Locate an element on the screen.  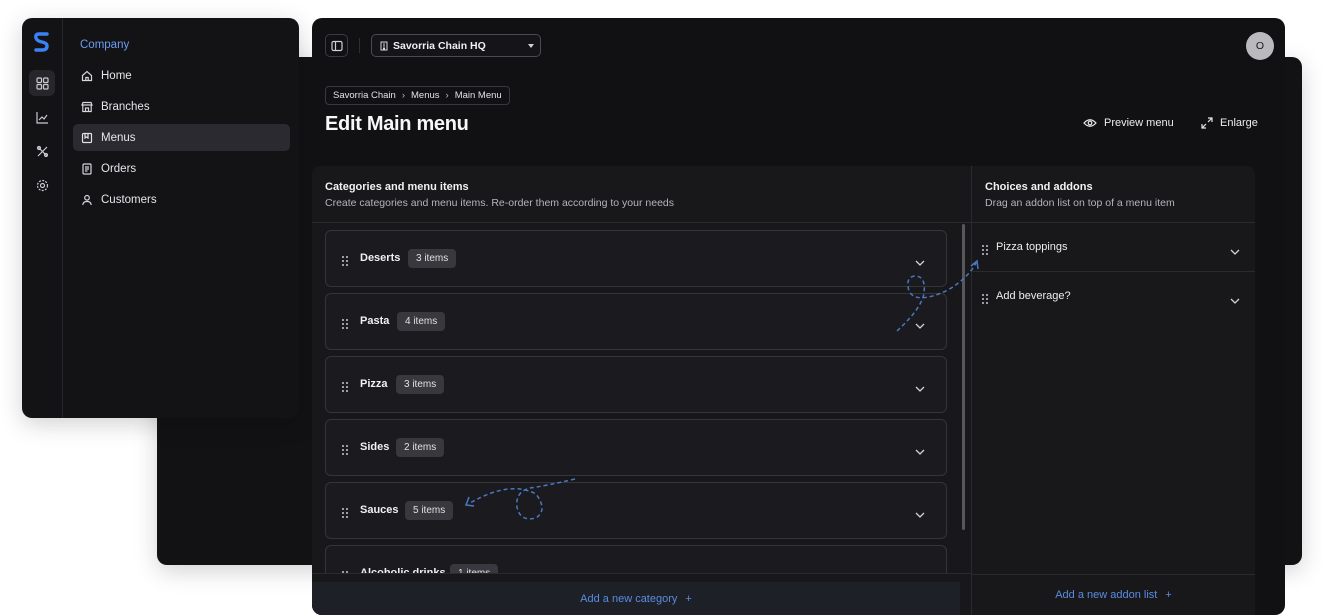
nav-item-menus: Menus is located at coordinates (181, 137).